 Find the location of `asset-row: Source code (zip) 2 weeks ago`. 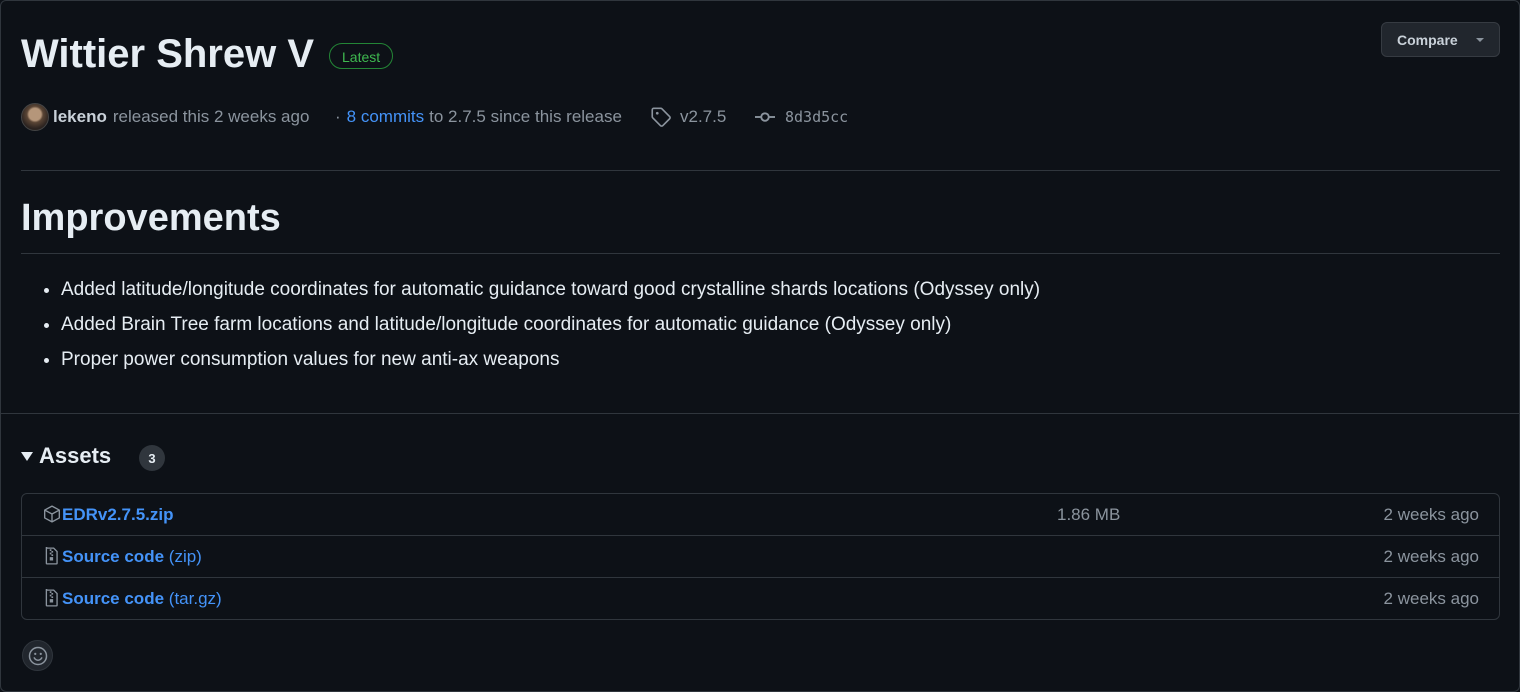

asset-row: Source code (zip) 2 weeks ago is located at coordinates (760, 557).